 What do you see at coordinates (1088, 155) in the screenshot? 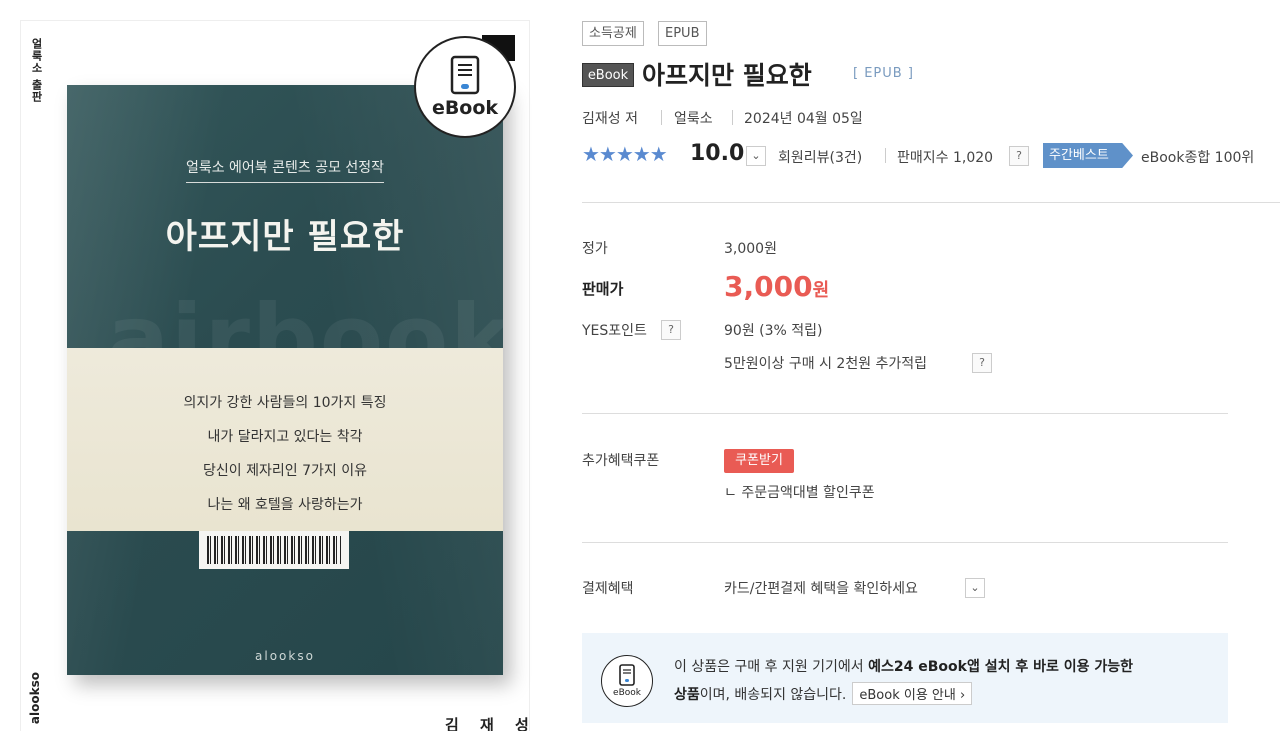
I see `weekly-best-badge: 주간베스트` at bounding box center [1088, 155].